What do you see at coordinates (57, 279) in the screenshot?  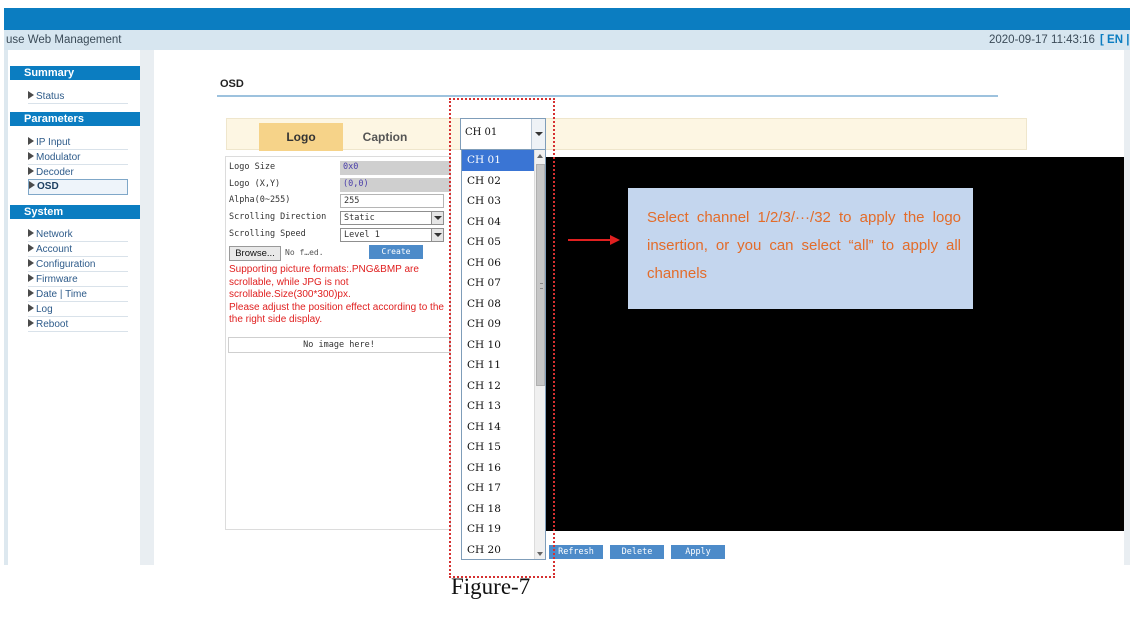 I see `sidebar-item-label: Firmware` at bounding box center [57, 279].